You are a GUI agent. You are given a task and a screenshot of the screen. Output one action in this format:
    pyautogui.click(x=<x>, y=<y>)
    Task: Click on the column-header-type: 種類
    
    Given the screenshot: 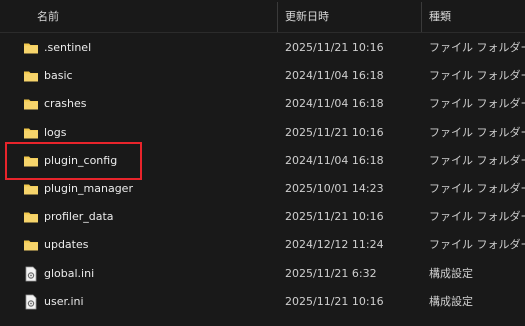 What is the action you would take?
    pyautogui.click(x=477, y=16)
    